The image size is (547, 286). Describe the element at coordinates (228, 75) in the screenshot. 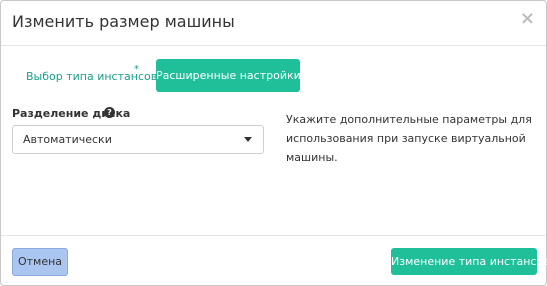

I see `tab-advanced-options: Расширенные настройки` at that location.